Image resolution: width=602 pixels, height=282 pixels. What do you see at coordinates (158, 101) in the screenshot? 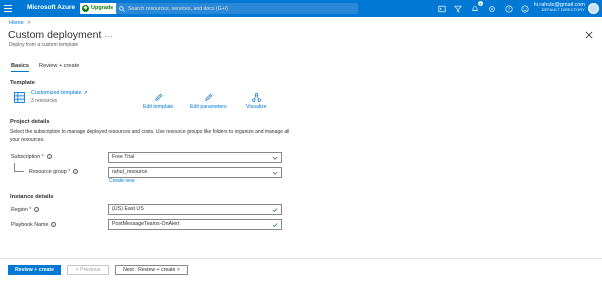
I see `edit-template-button: Edit template` at bounding box center [158, 101].